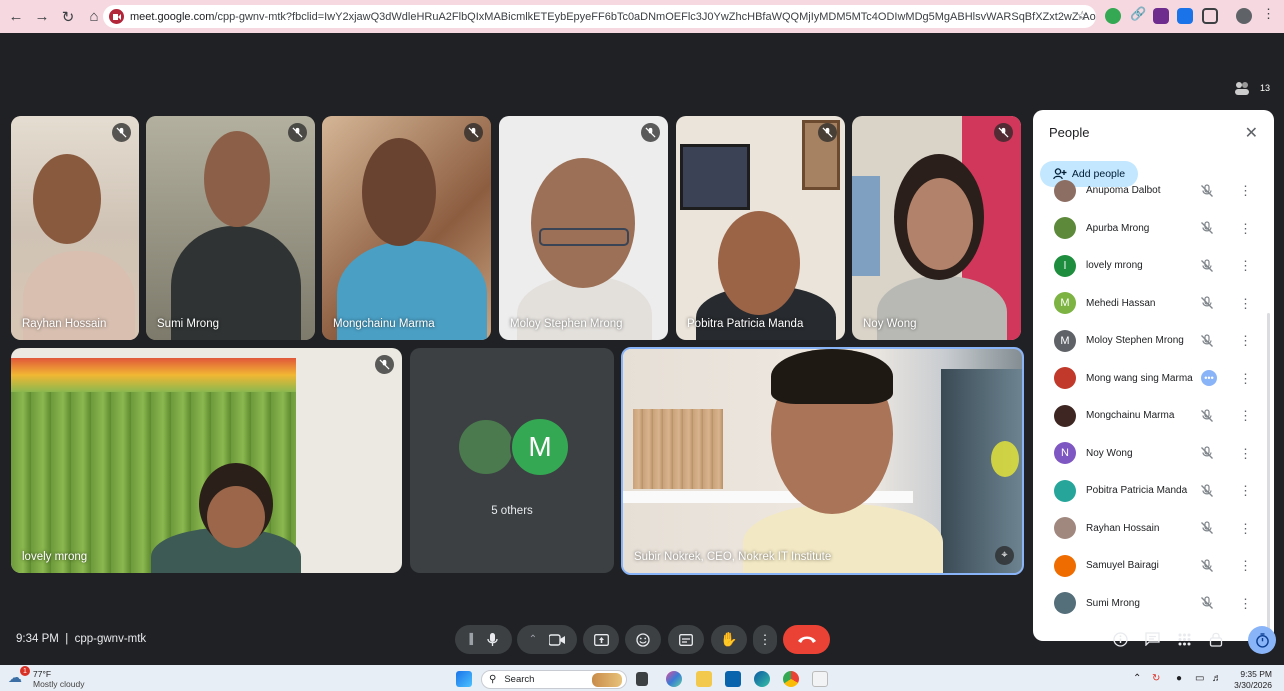 Image resolution: width=1284 pixels, height=691 pixels. Describe the element at coordinates (1217, 678) in the screenshot. I see `speaker-icon: ♬` at that location.